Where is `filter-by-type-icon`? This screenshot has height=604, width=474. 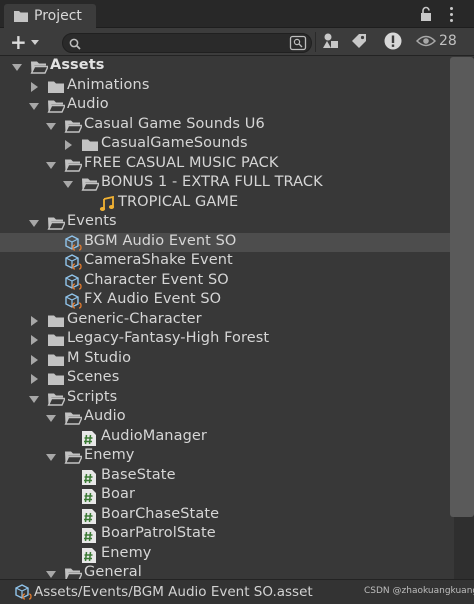 filter-by-type-icon is located at coordinates (331, 41).